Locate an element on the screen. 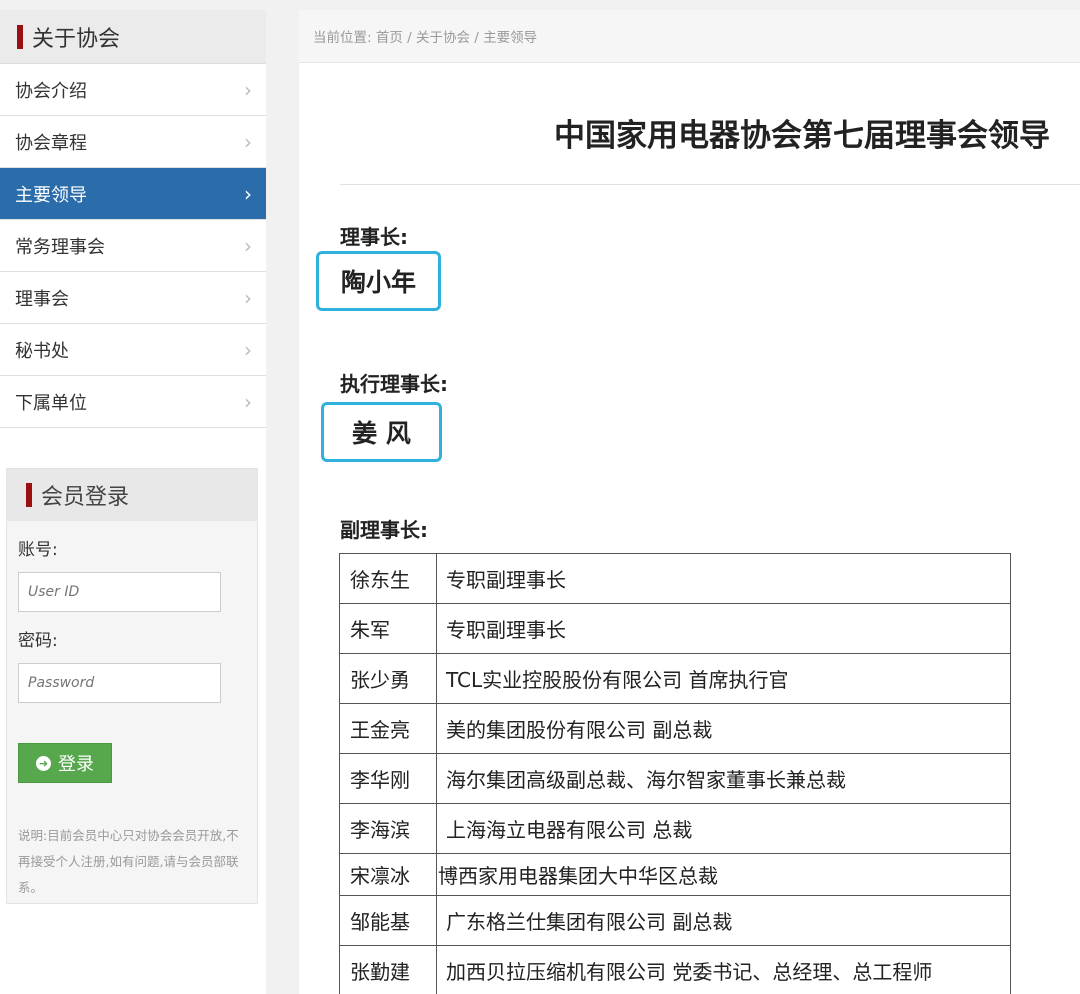 The width and height of the screenshot is (1080, 994). user-id-input is located at coordinates (119, 592).